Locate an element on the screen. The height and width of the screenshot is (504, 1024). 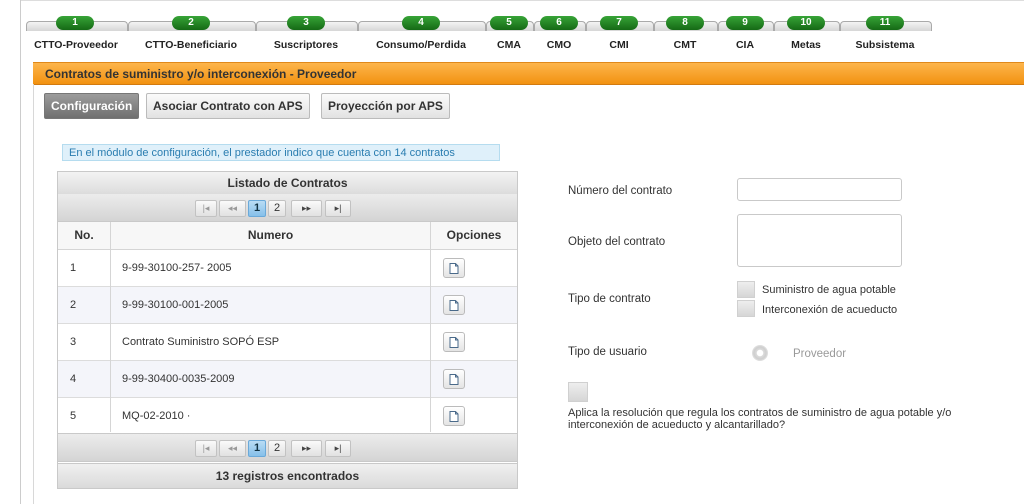
table-row: 4 9-99-30400-0035-2009 is located at coordinates (287, 379).